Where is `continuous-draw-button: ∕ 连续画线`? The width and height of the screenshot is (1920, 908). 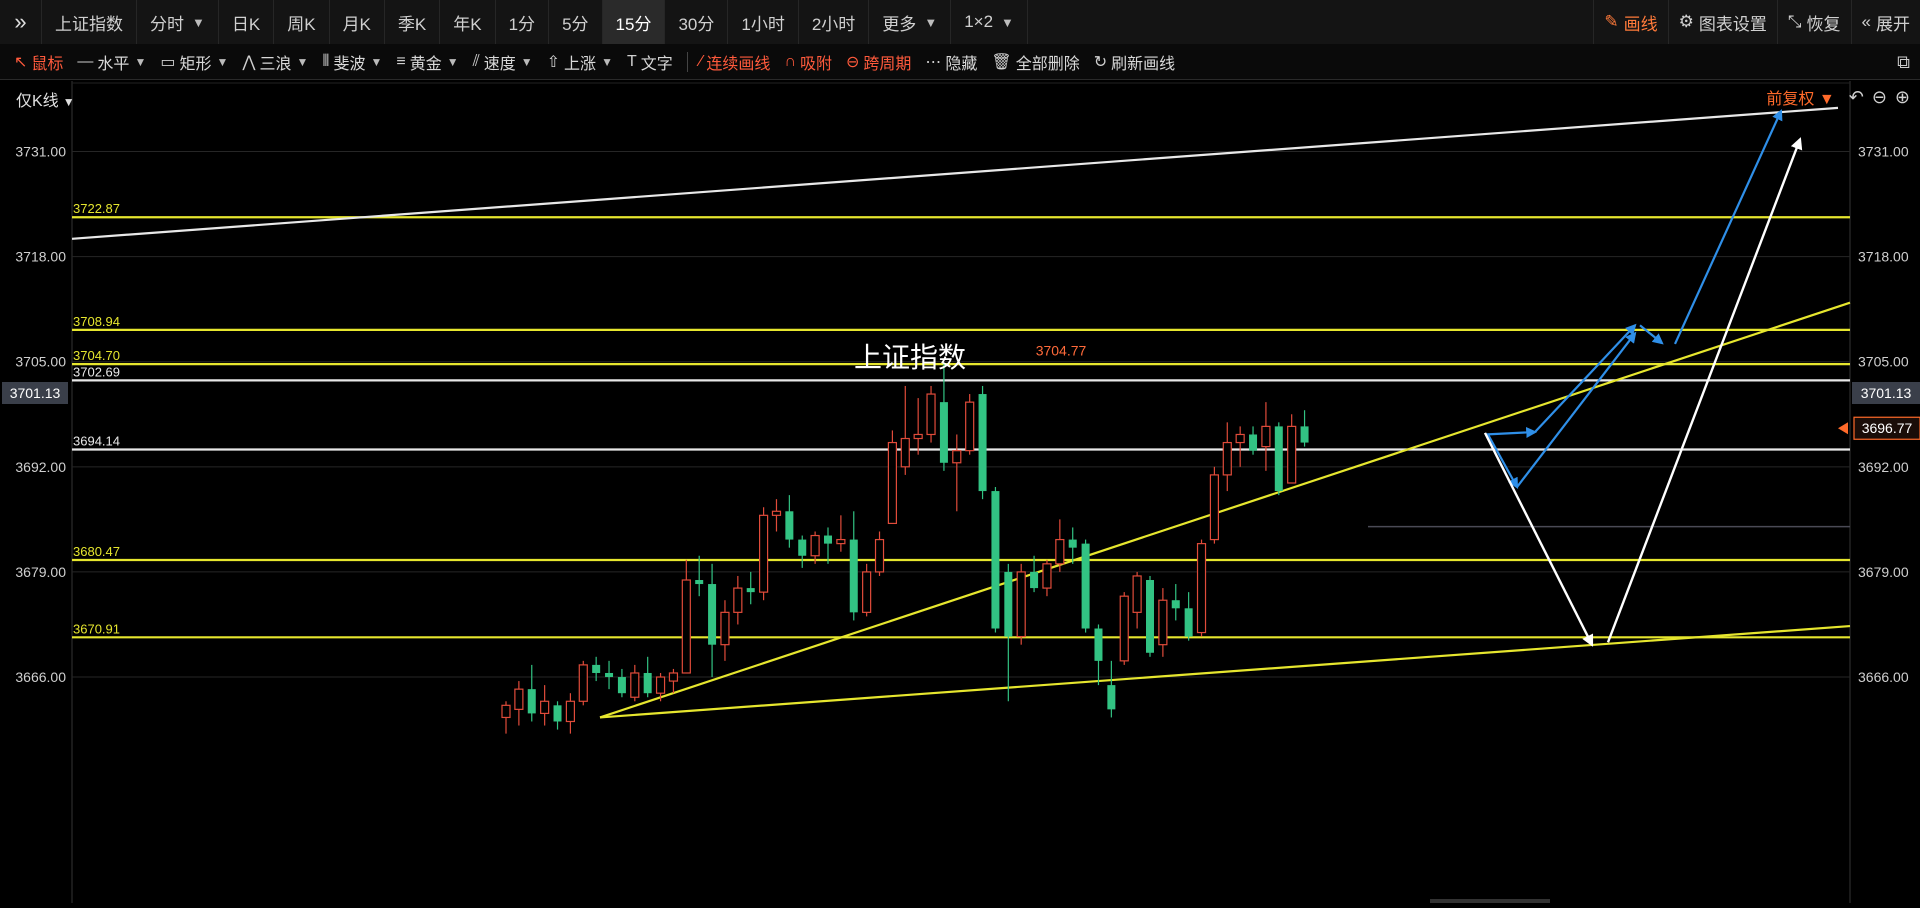
continuous-draw-button: ∕ 连续画线 is located at coordinates (735, 62).